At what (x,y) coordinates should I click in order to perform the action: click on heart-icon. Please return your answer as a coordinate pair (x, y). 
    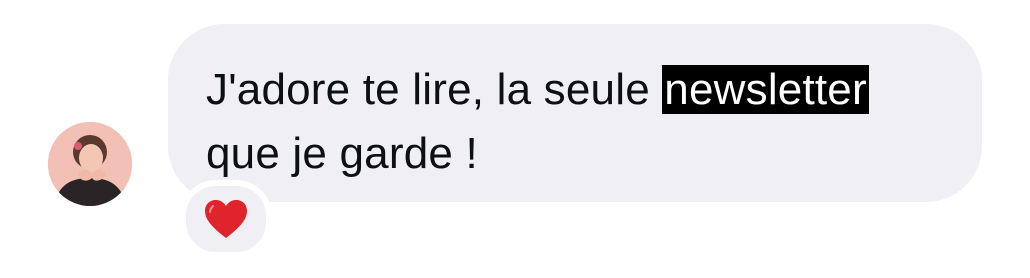
    Looking at the image, I should click on (226, 219).